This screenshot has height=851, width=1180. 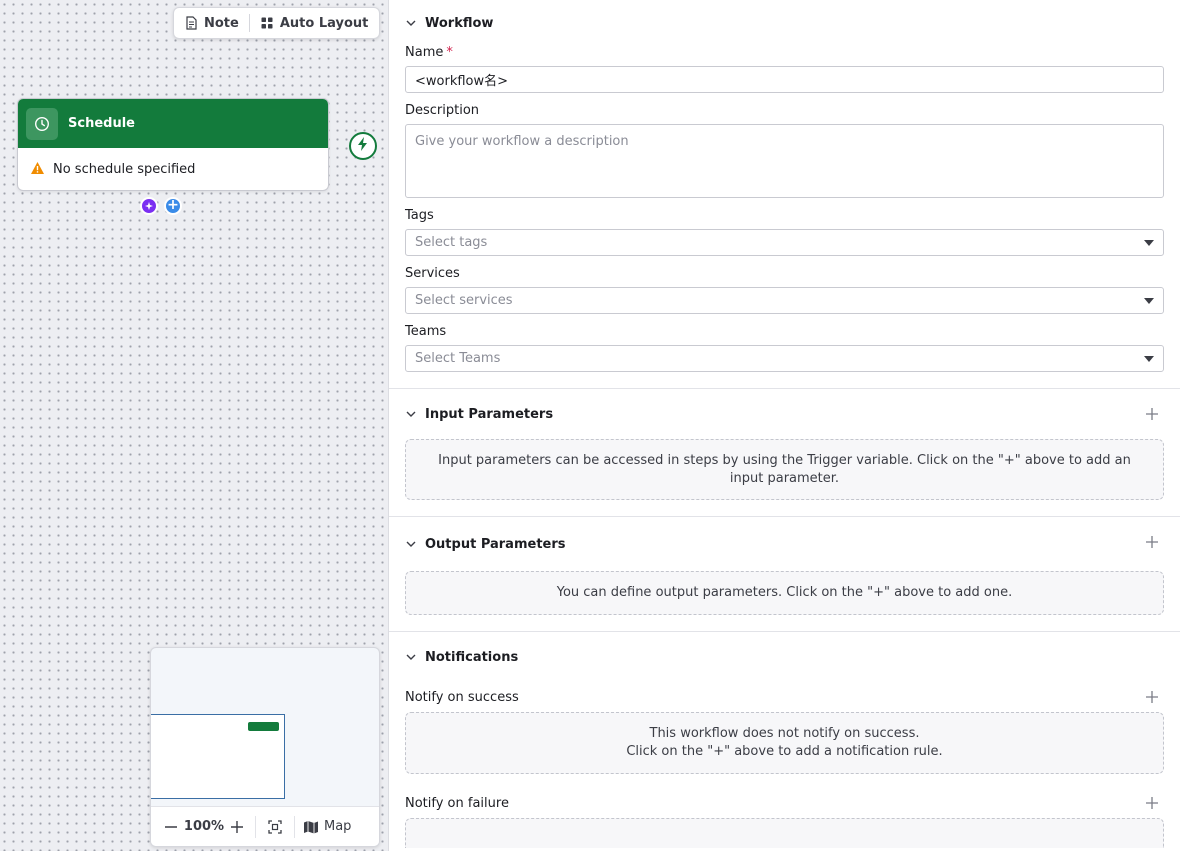 What do you see at coordinates (784, 544) in the screenshot?
I see `output-parameters-header: Output Parameters` at bounding box center [784, 544].